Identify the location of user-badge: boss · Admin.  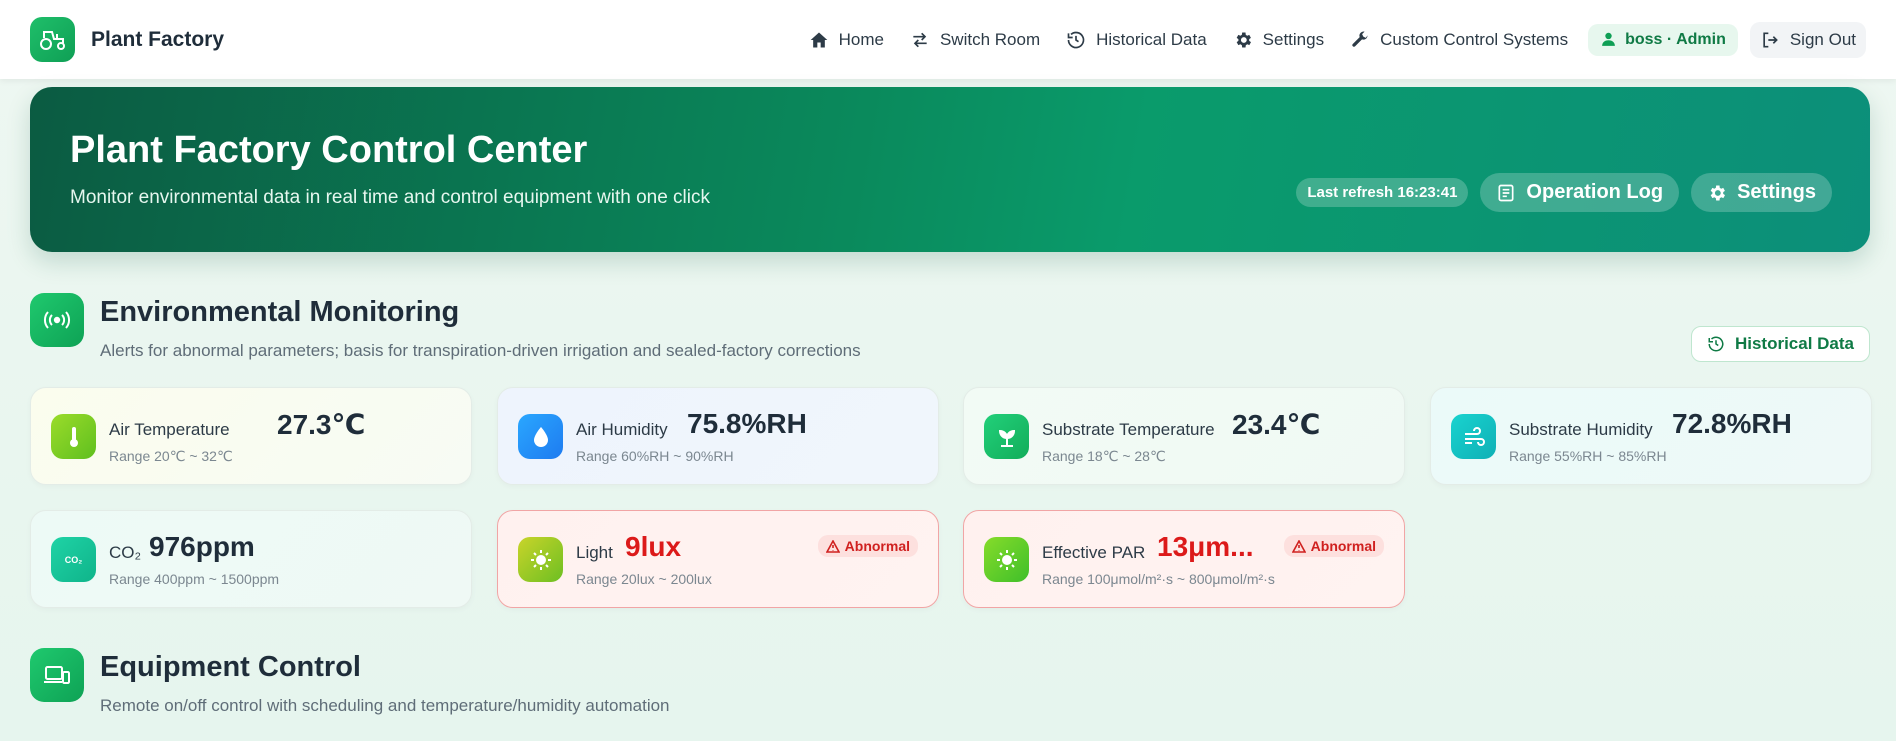
(1663, 39).